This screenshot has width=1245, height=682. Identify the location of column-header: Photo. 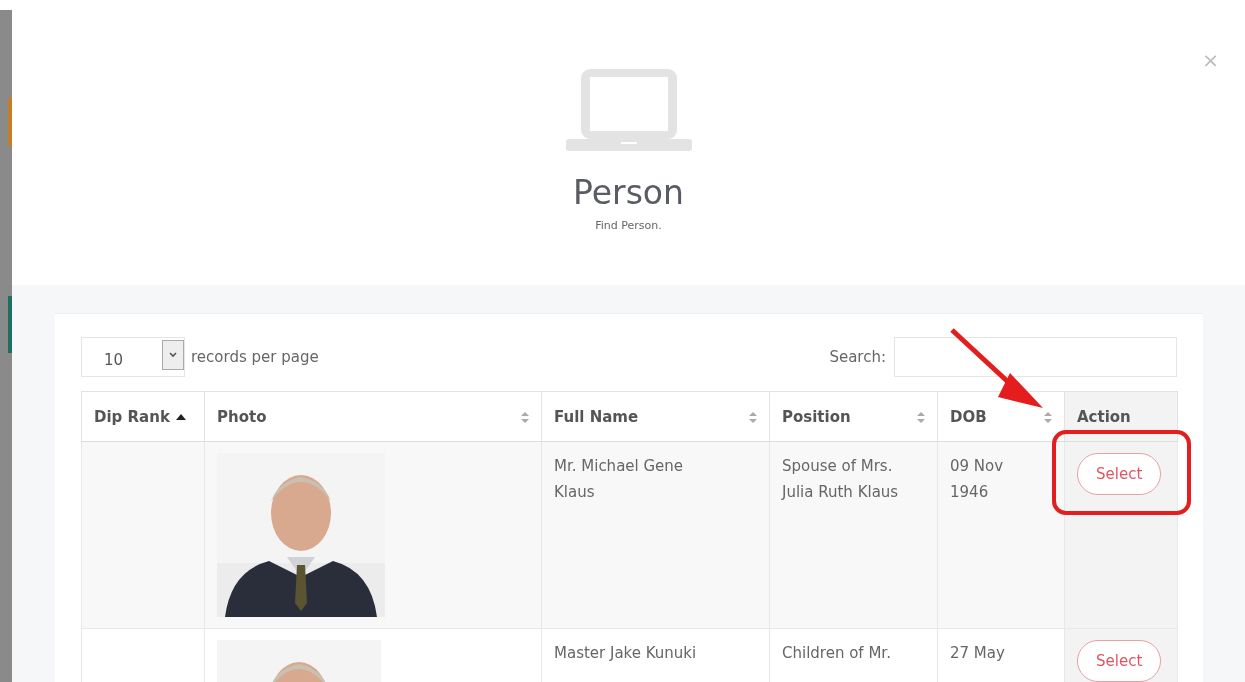
(373, 416).